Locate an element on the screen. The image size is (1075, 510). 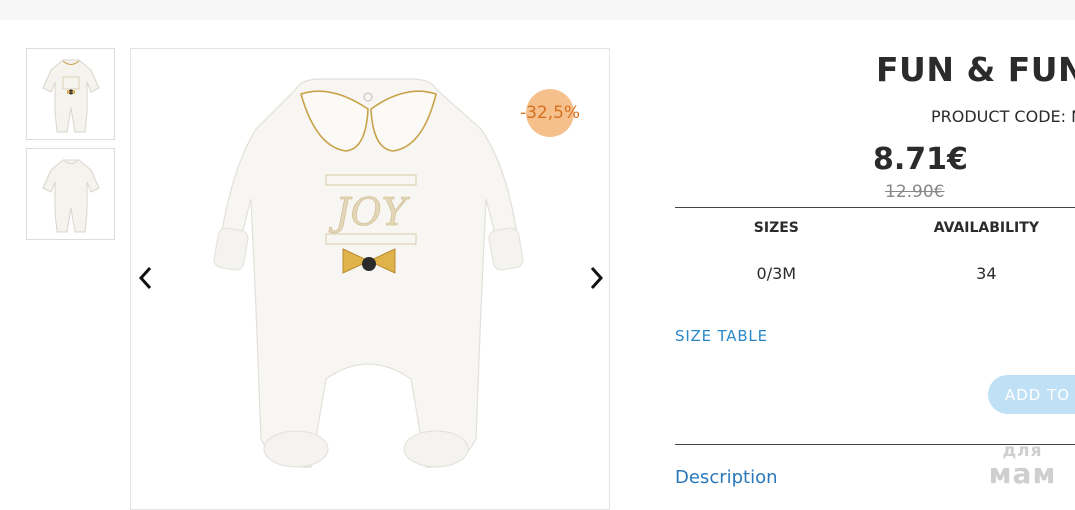
product-title: FUN & FUN - is located at coordinates (975, 69).